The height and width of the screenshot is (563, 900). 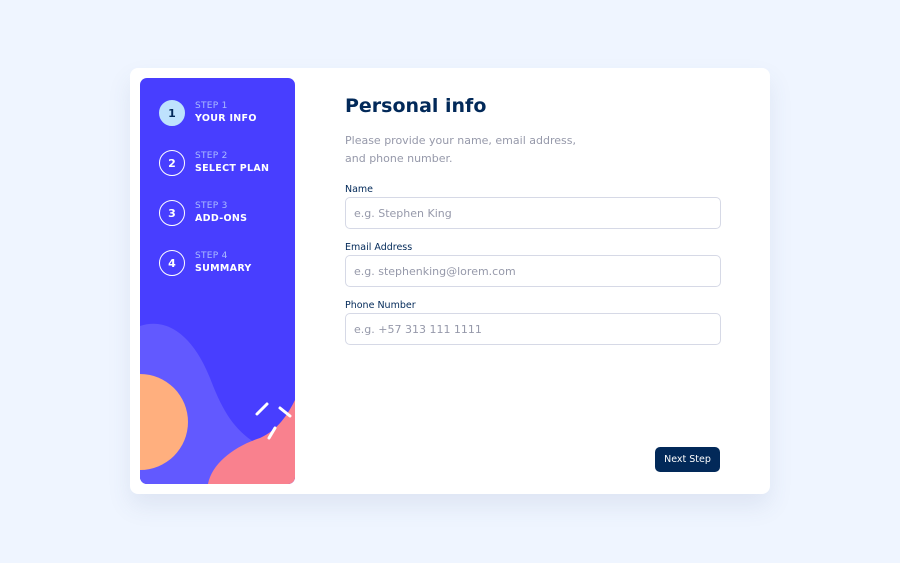 What do you see at coordinates (172, 263) in the screenshot?
I see `step-number: 4` at bounding box center [172, 263].